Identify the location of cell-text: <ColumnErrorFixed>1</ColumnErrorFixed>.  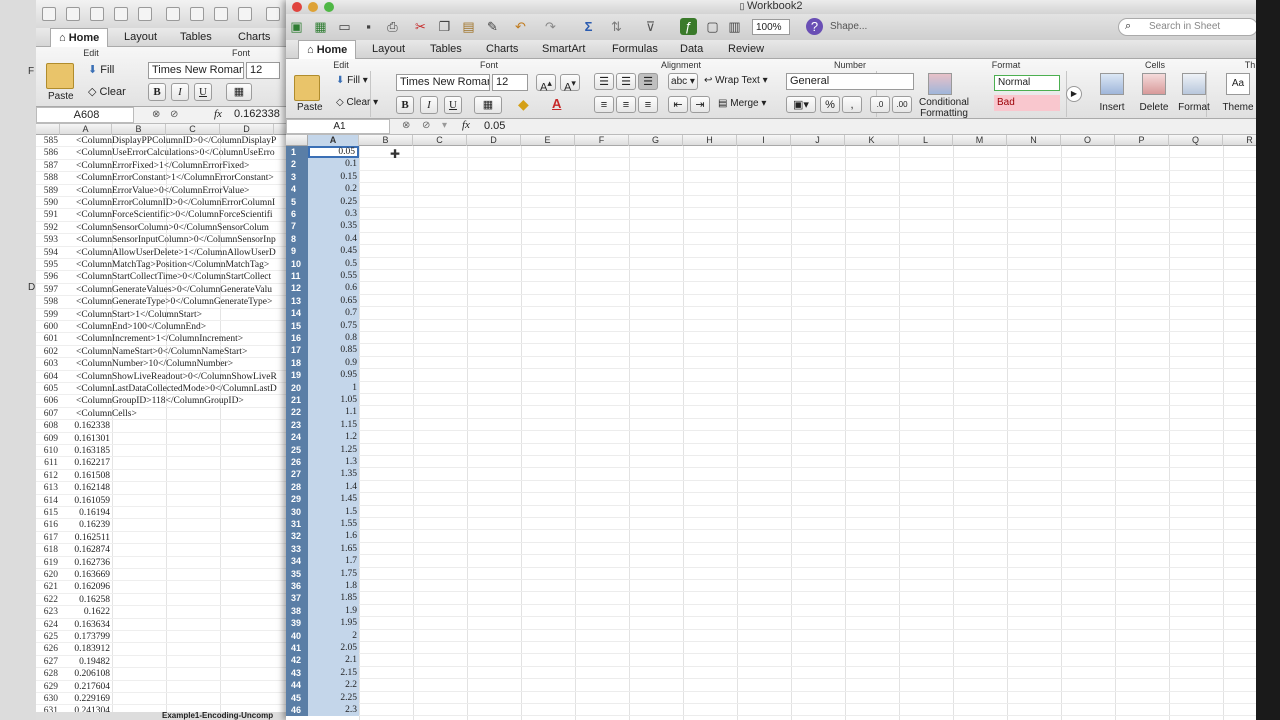
(162, 166).